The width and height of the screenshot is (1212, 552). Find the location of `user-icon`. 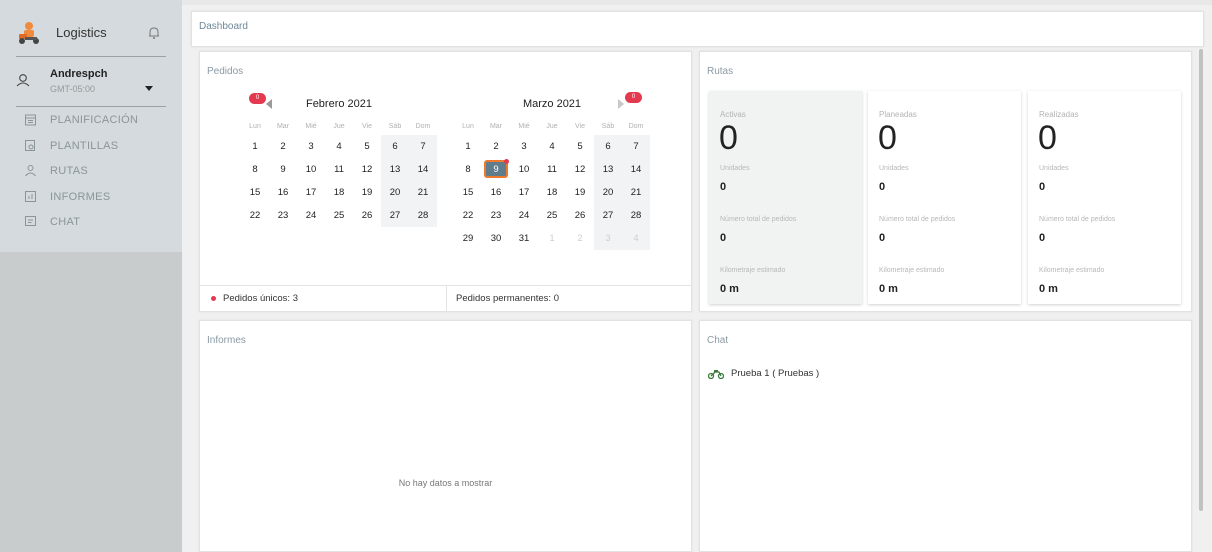

user-icon is located at coordinates (23, 80).